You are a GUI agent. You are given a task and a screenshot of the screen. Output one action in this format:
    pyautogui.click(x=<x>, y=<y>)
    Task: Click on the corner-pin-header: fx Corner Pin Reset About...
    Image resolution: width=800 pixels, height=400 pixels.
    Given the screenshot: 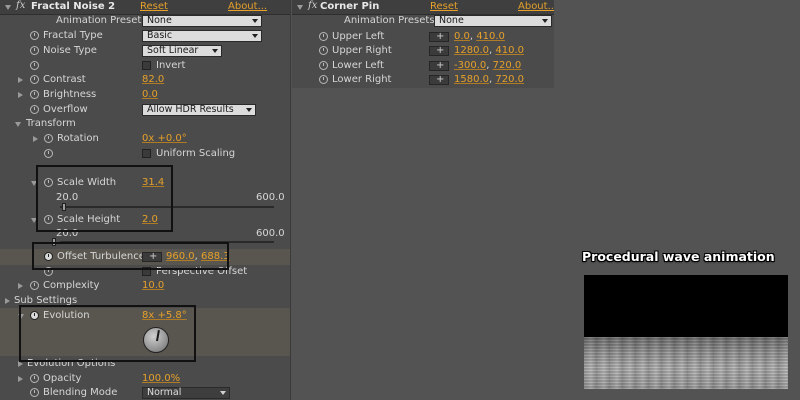 What is the action you would take?
    pyautogui.click(x=423, y=7)
    